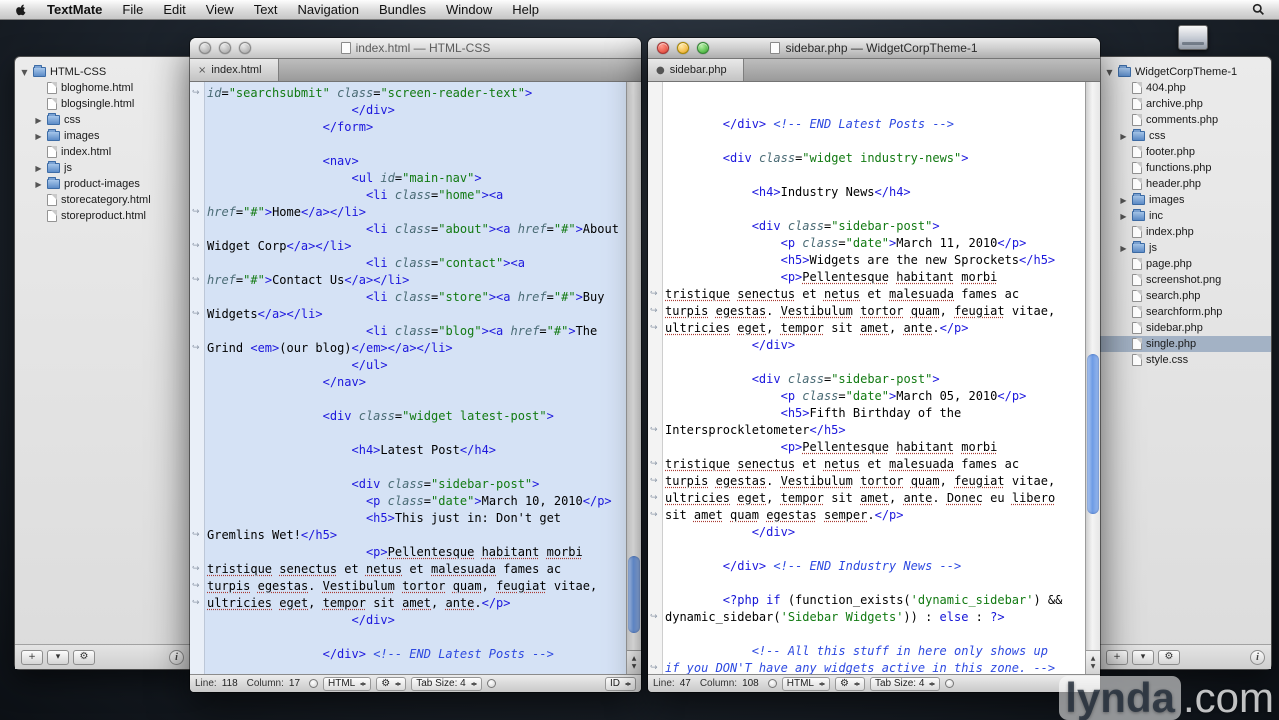 The image size is (1279, 720). Describe the element at coordinates (402, 9) in the screenshot. I see `menu-bundles: Bundles` at that location.